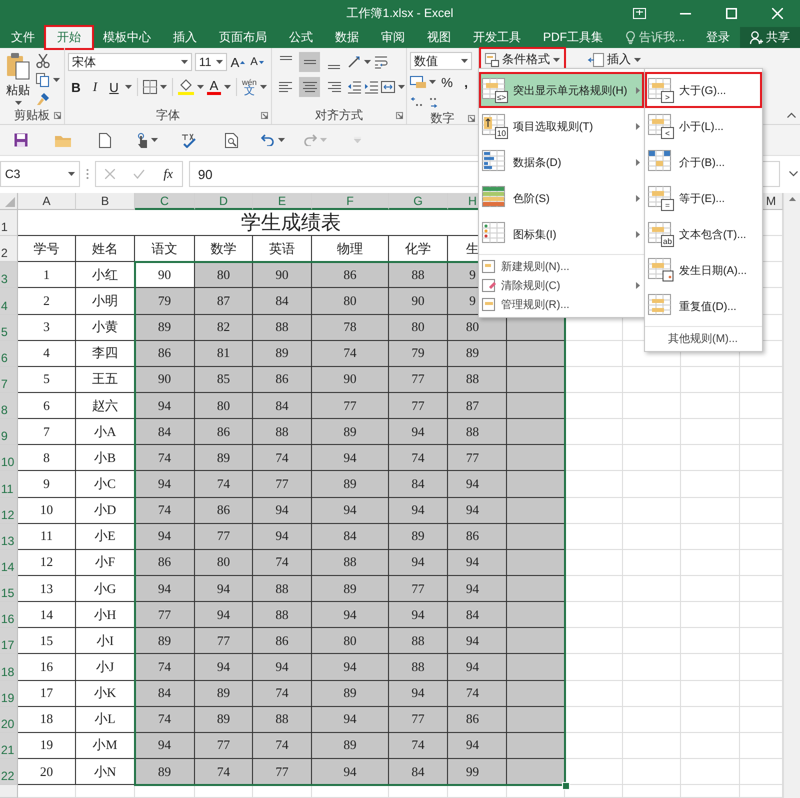 This screenshot has height=798, width=800. I want to click on table-cell: 小H, so click(105, 615).